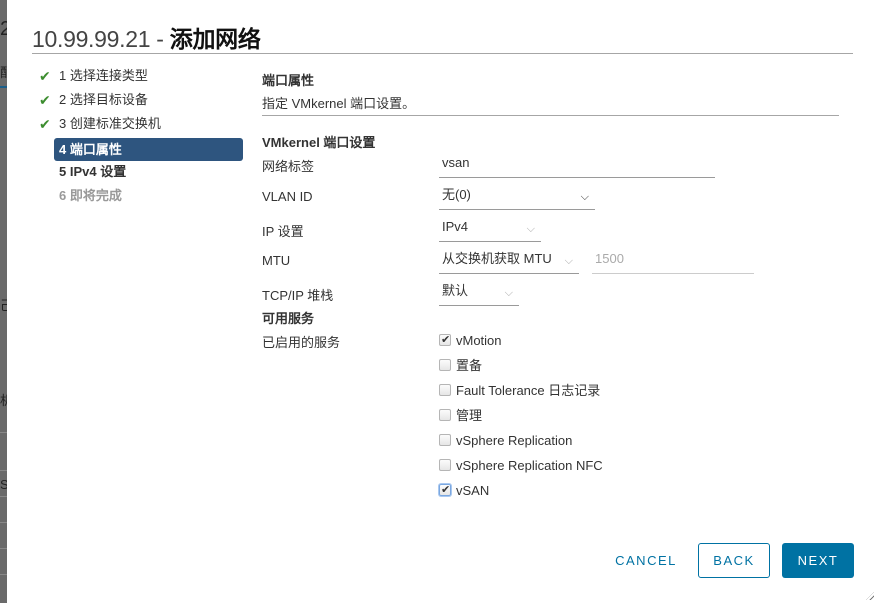  What do you see at coordinates (469, 365) in the screenshot?
I see `service-label: 置备` at bounding box center [469, 365].